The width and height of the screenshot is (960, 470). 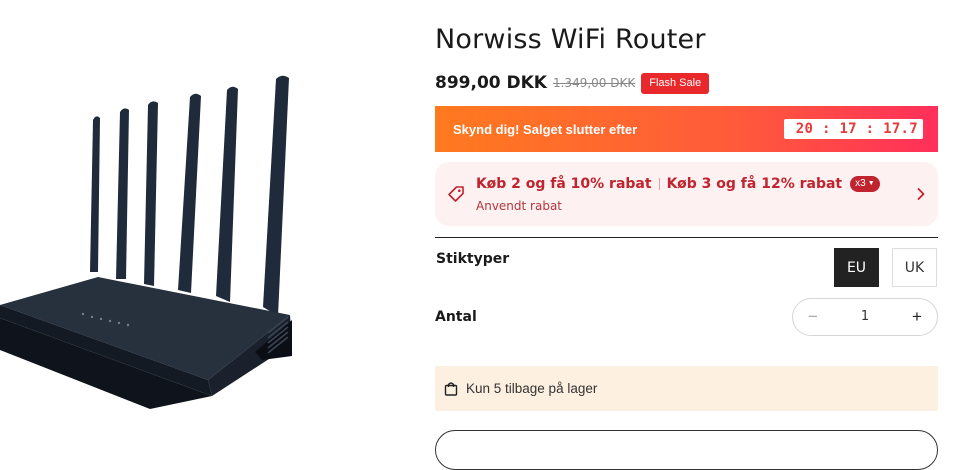 What do you see at coordinates (675, 83) in the screenshot?
I see `flash-sale-badge: Flash Sale` at bounding box center [675, 83].